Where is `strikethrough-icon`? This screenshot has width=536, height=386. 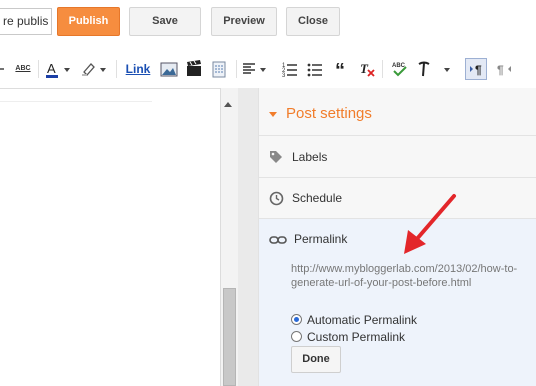 strikethrough-icon is located at coordinates (3, 69).